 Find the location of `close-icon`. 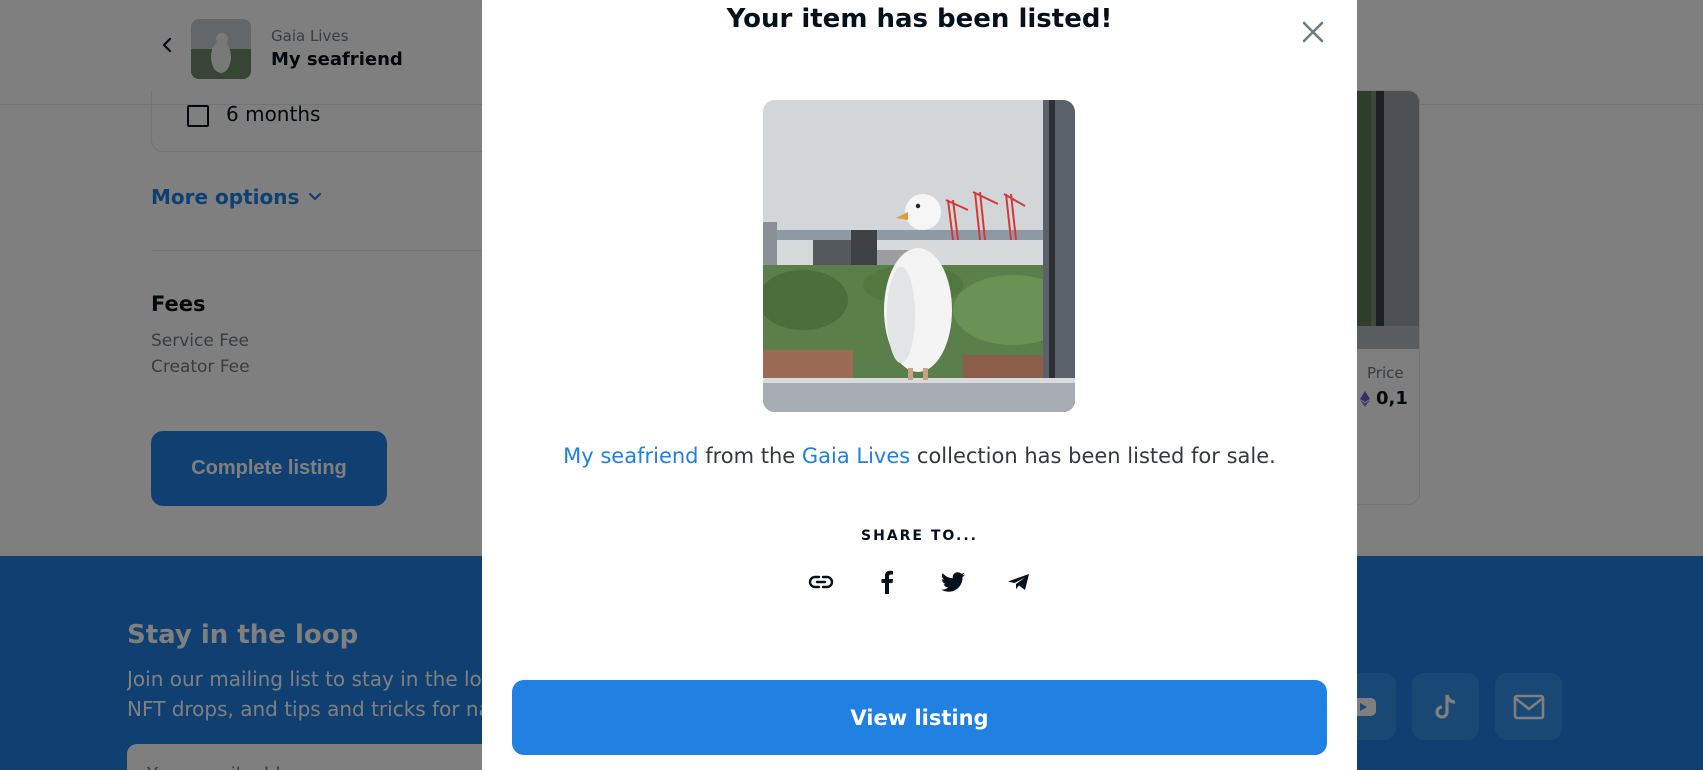

close-icon is located at coordinates (1313, 32).